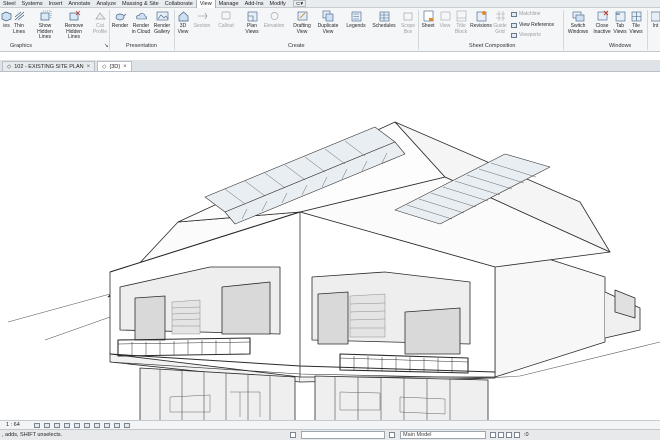 This screenshot has height=440, width=660. Describe the element at coordinates (509, 435) in the screenshot. I see `pinned-icon` at that location.